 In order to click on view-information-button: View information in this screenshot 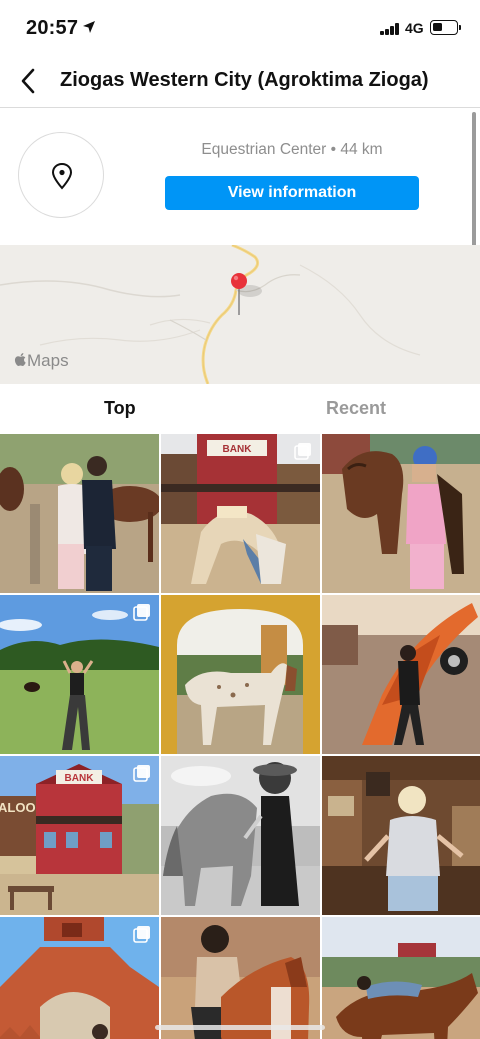, I will do `click(292, 193)`.